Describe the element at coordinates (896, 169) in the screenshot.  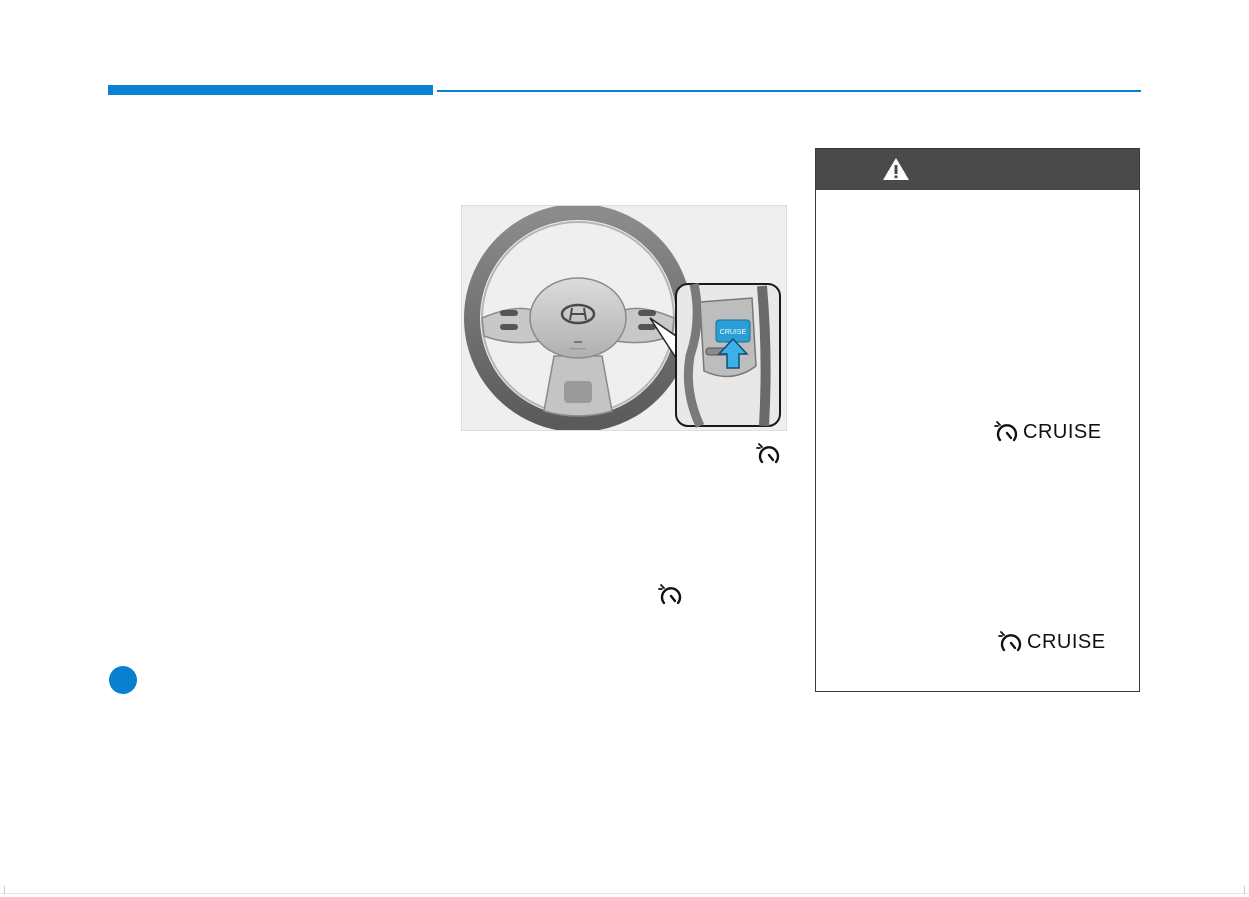
I see `warning-triangle-icon` at that location.